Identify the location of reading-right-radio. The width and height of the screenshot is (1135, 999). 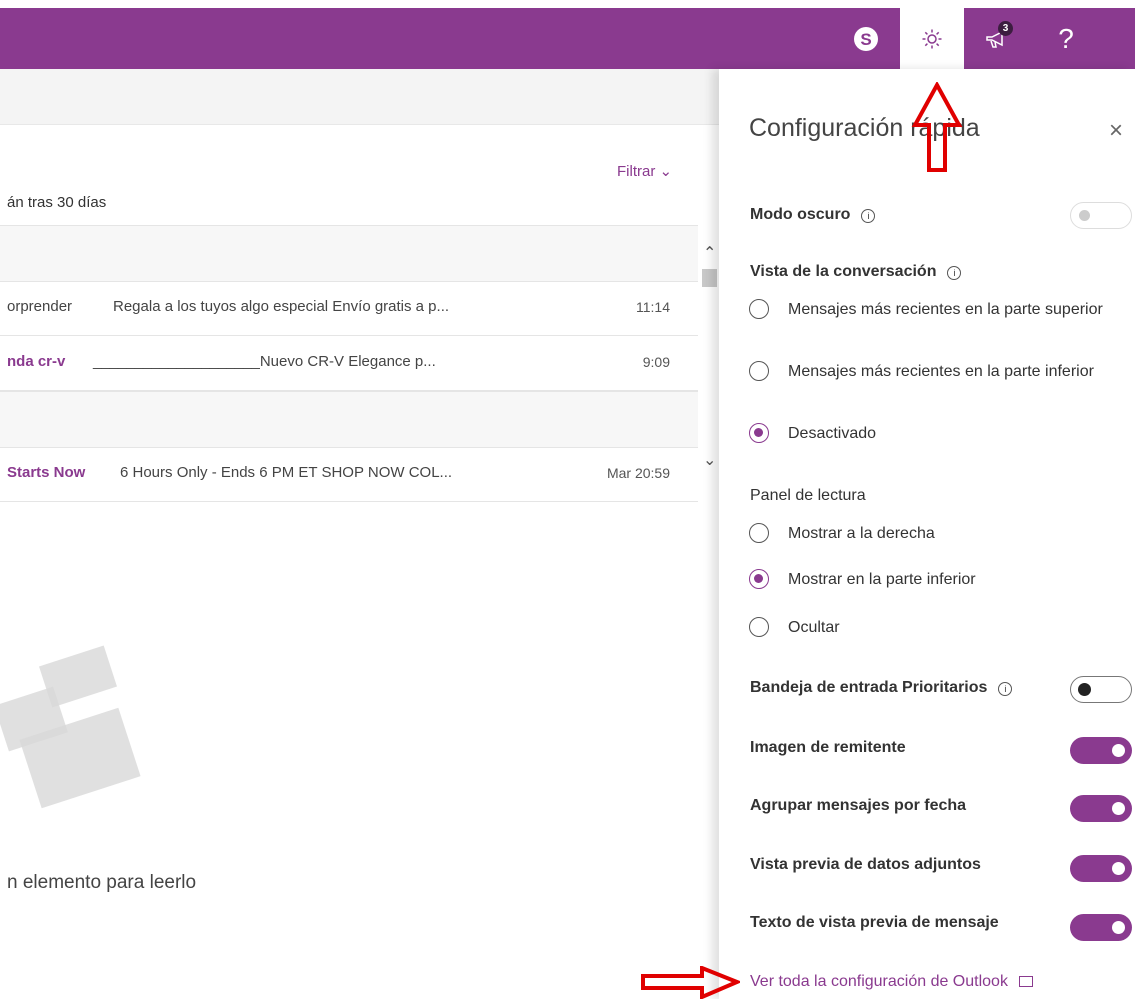
(759, 533).